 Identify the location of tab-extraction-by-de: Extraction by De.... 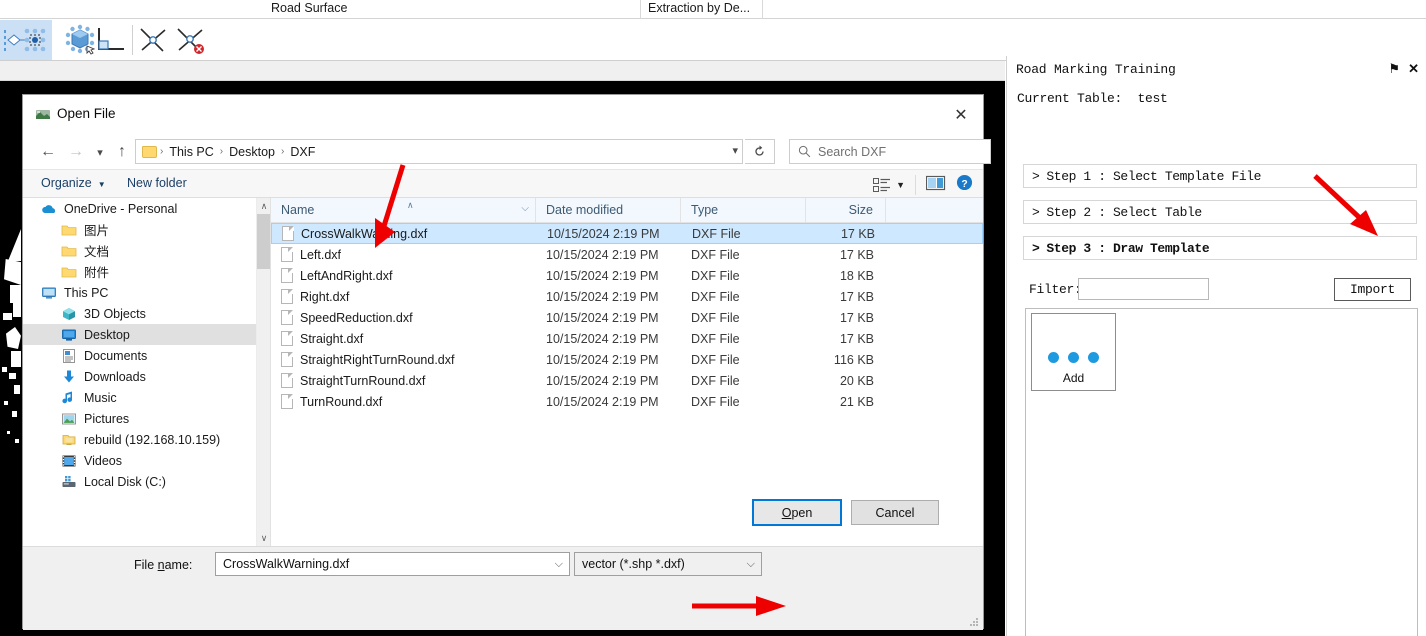
(699, 8).